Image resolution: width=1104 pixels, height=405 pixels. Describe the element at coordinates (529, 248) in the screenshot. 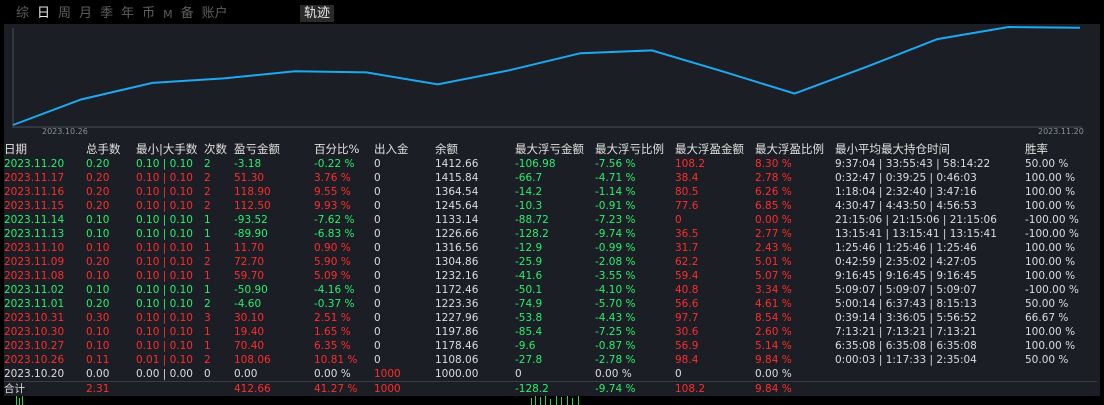

I see `cell-max-float-loss: -12.9` at that location.